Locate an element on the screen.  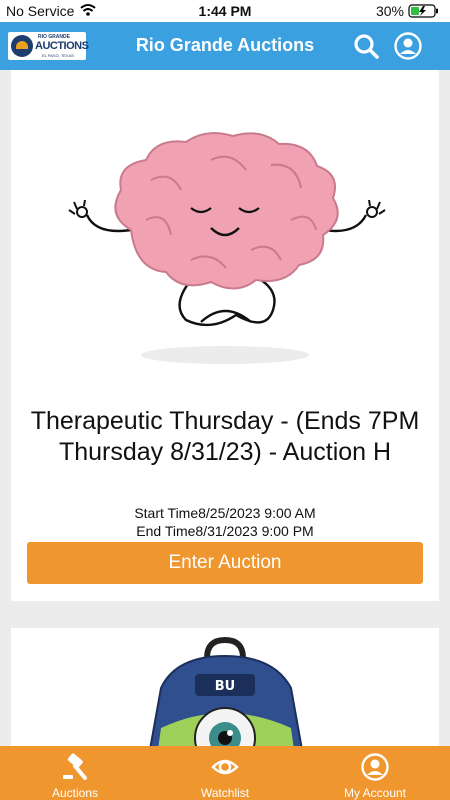
page-title: Rio Grande Auctions is located at coordinates (225, 45).